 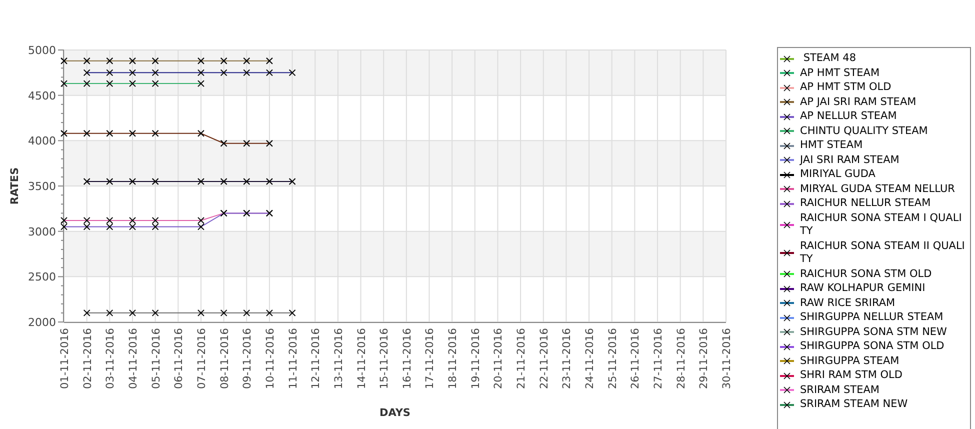 I want to click on x-axis-title: DAYS, so click(x=395, y=413).